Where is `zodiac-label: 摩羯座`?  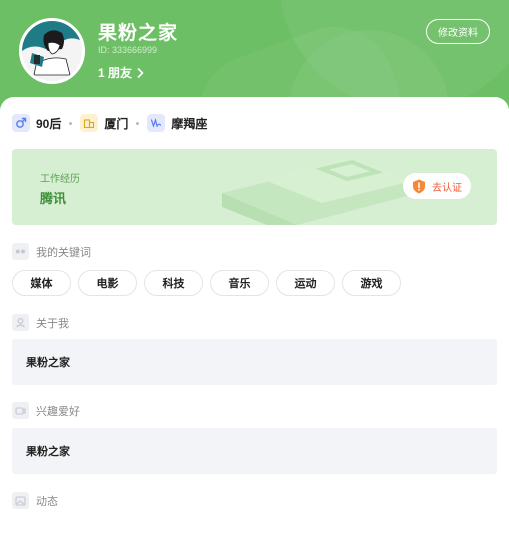 zodiac-label: 摩羯座 is located at coordinates (189, 123).